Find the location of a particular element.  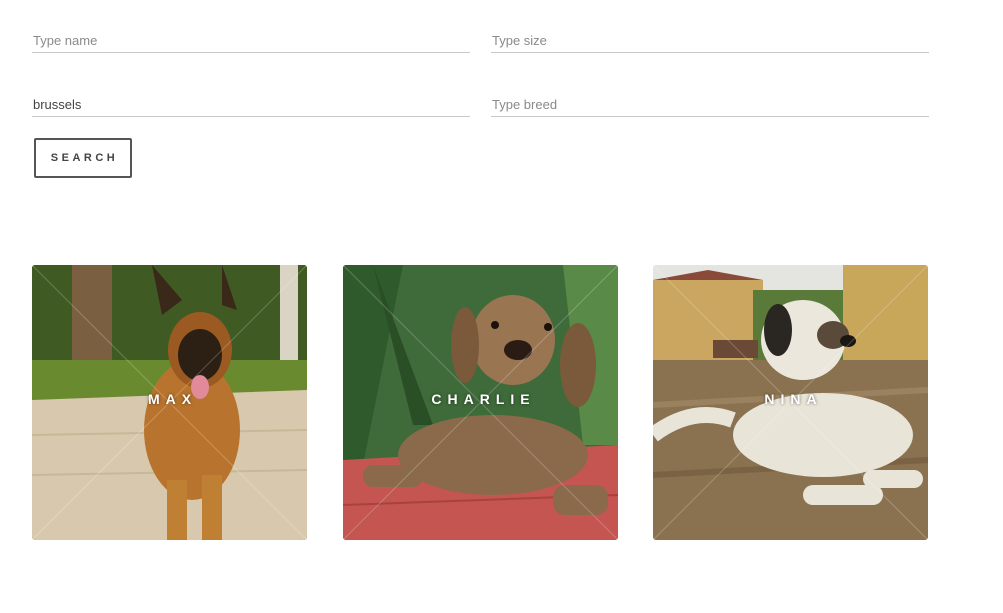

dog-card-max: MAX is located at coordinates (169, 402).